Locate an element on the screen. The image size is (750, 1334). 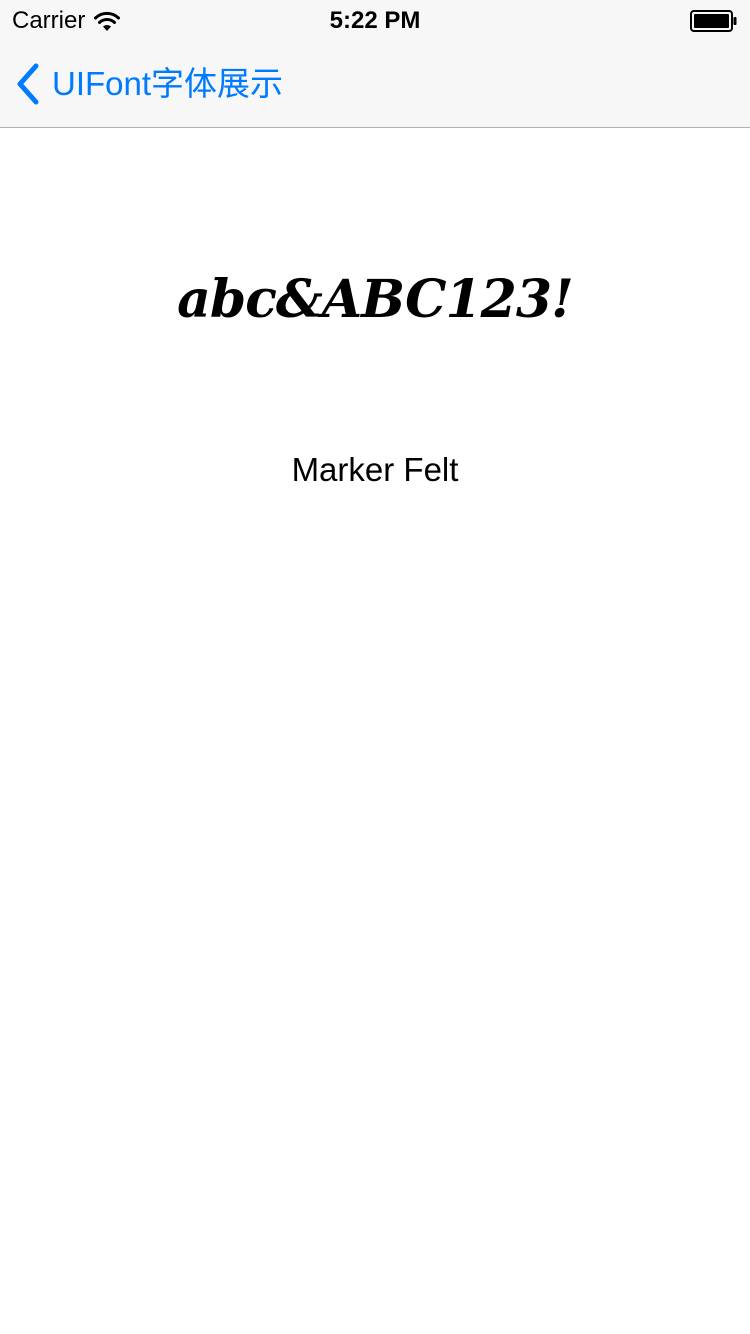
status-bar: Carrier 5:22 PM is located at coordinates (375, 20).